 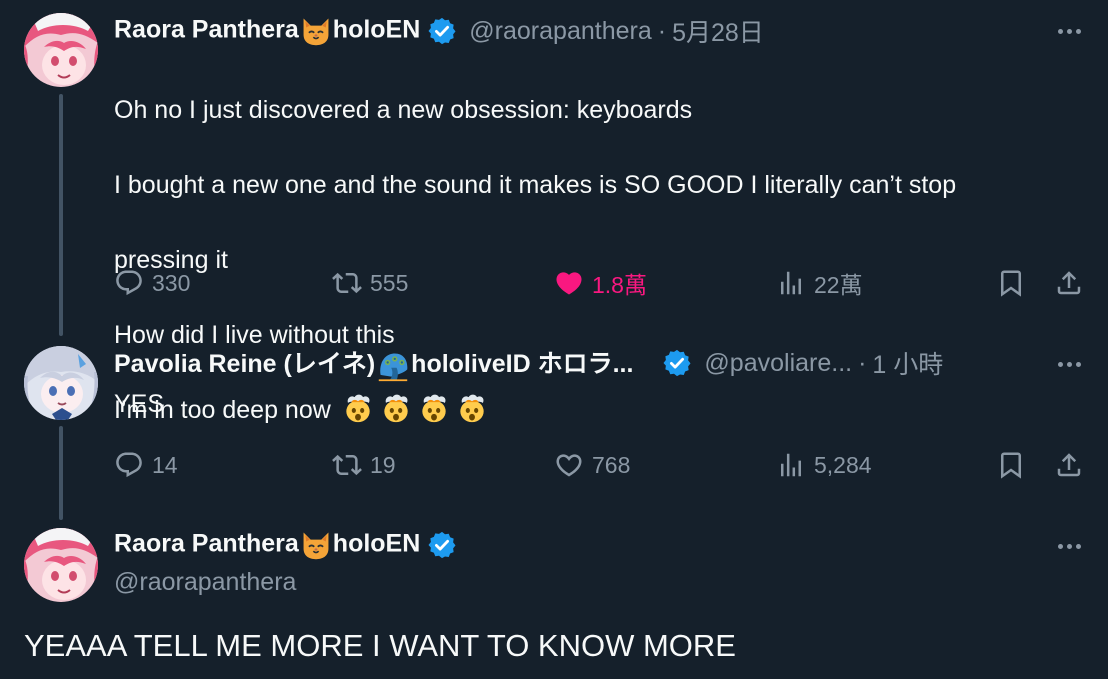 I want to click on views-count: 22萬, so click(x=838, y=285).